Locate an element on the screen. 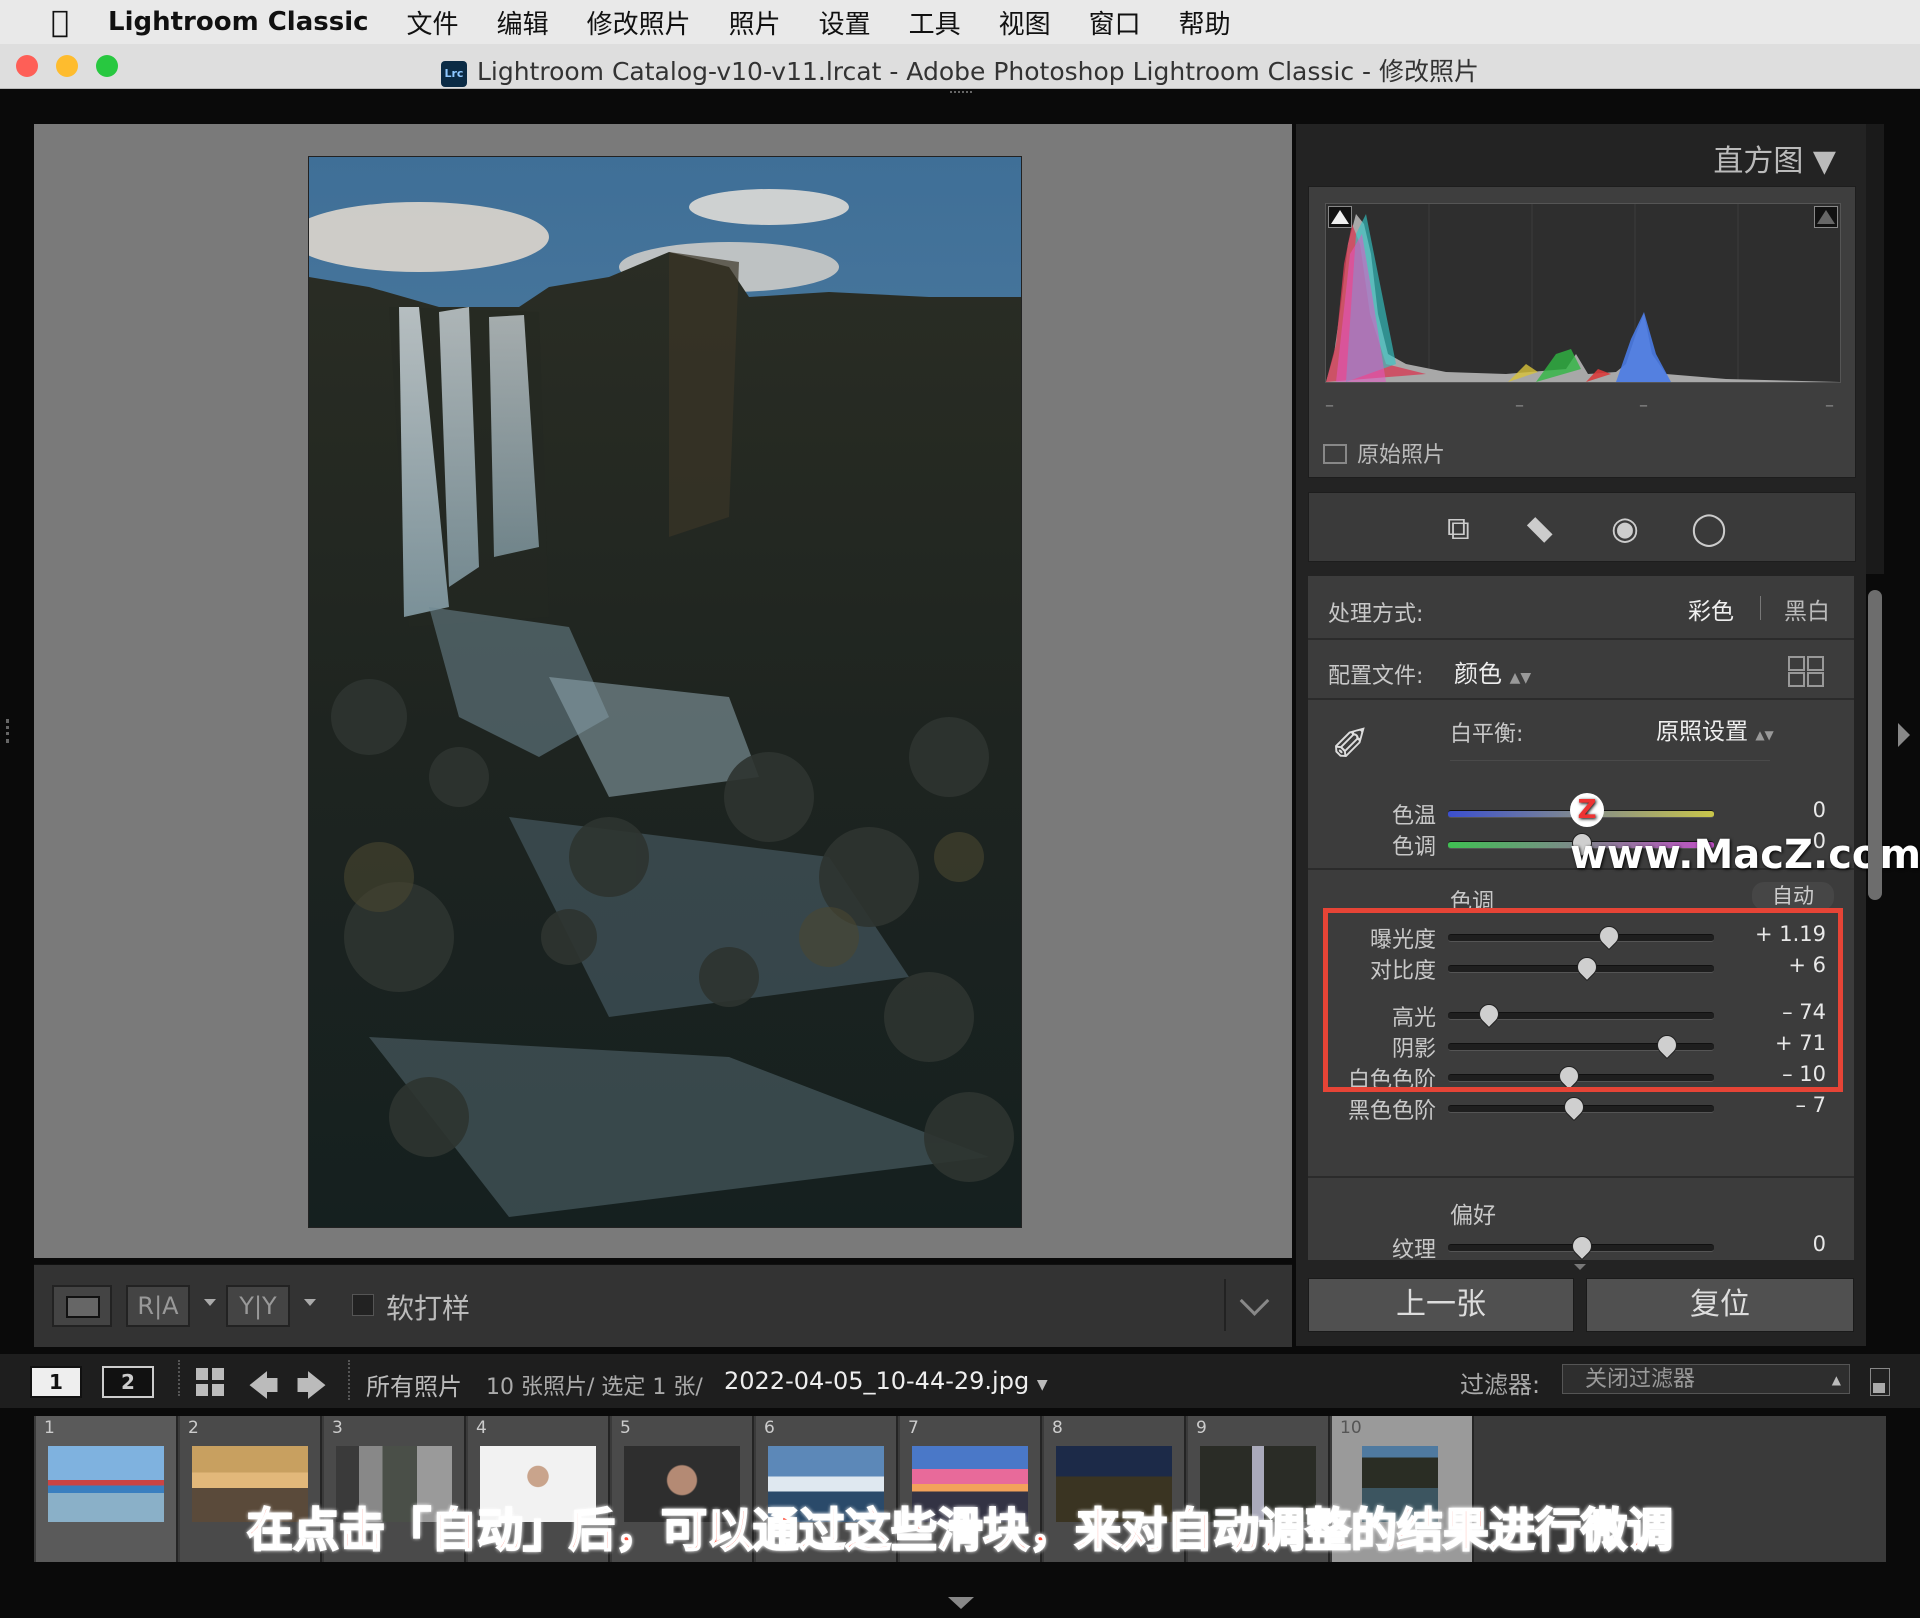  white-balance-label: 白平衡: is located at coordinates (1487, 734).